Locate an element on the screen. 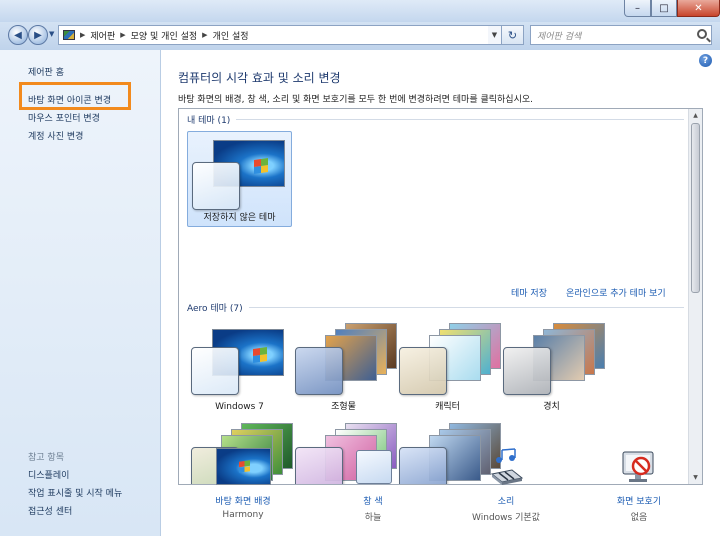 This screenshot has width=720, height=536. theme-tile-architecture: 조형물 is located at coordinates (344, 369).